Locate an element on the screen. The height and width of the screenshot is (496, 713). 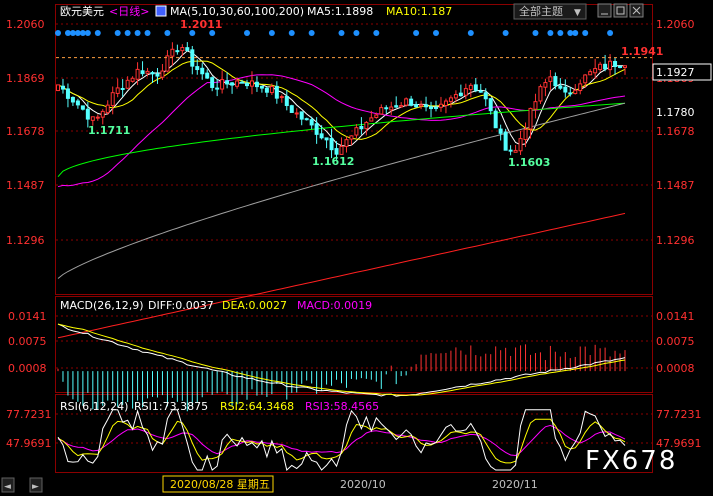
period-label: <日线> is located at coordinates (129, 11).